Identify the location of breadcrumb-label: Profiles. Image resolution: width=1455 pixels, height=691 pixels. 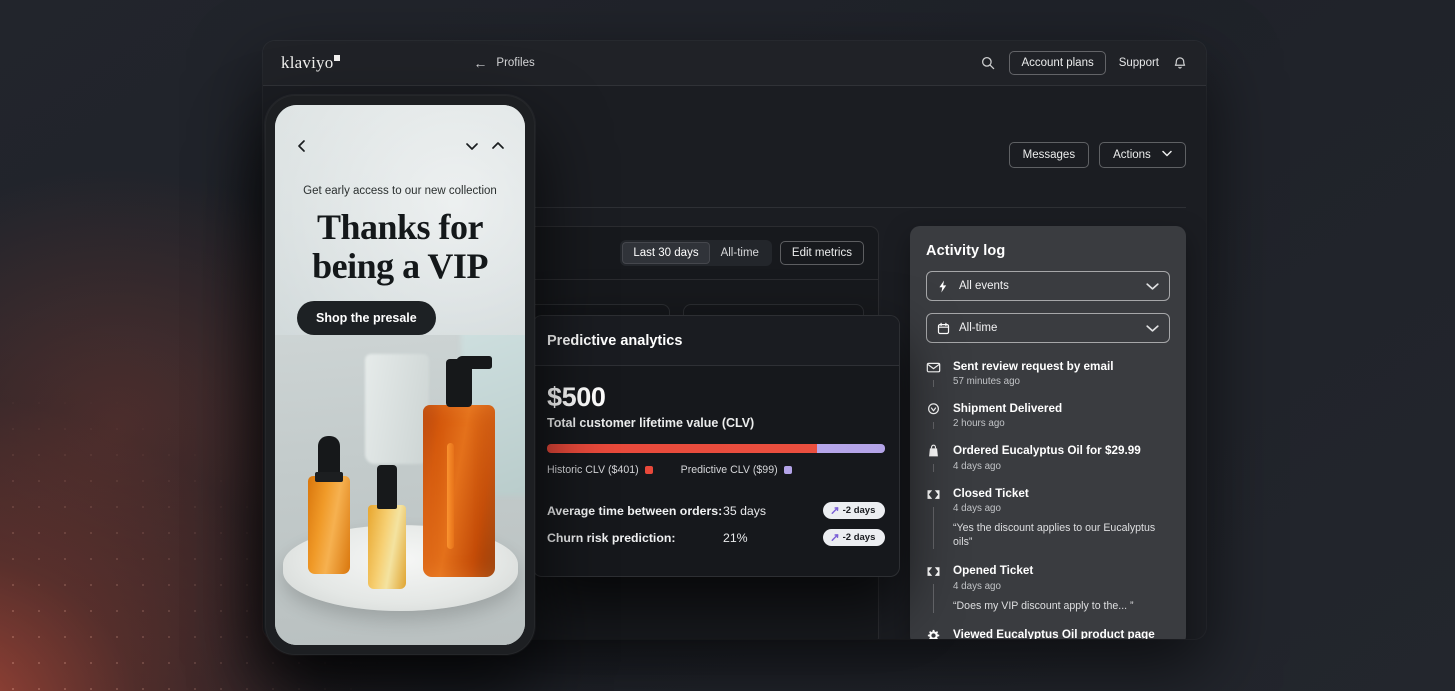
(515, 63).